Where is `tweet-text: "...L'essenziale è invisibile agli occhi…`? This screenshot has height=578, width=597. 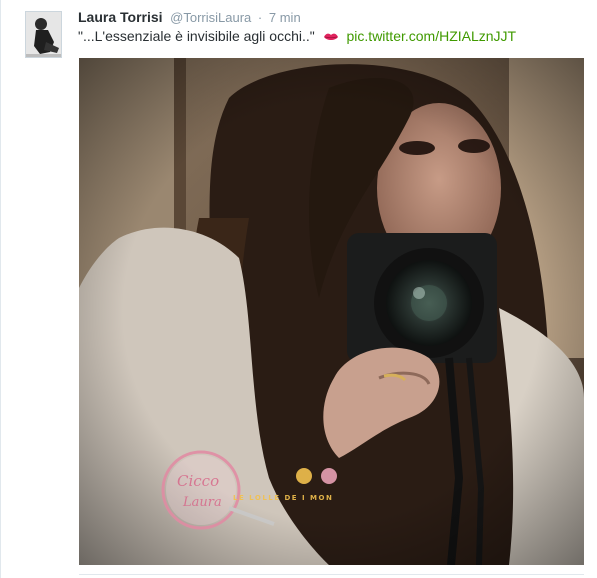
tweet-text: "...L'essenziale è invisibile agli occhi… is located at coordinates (297, 38).